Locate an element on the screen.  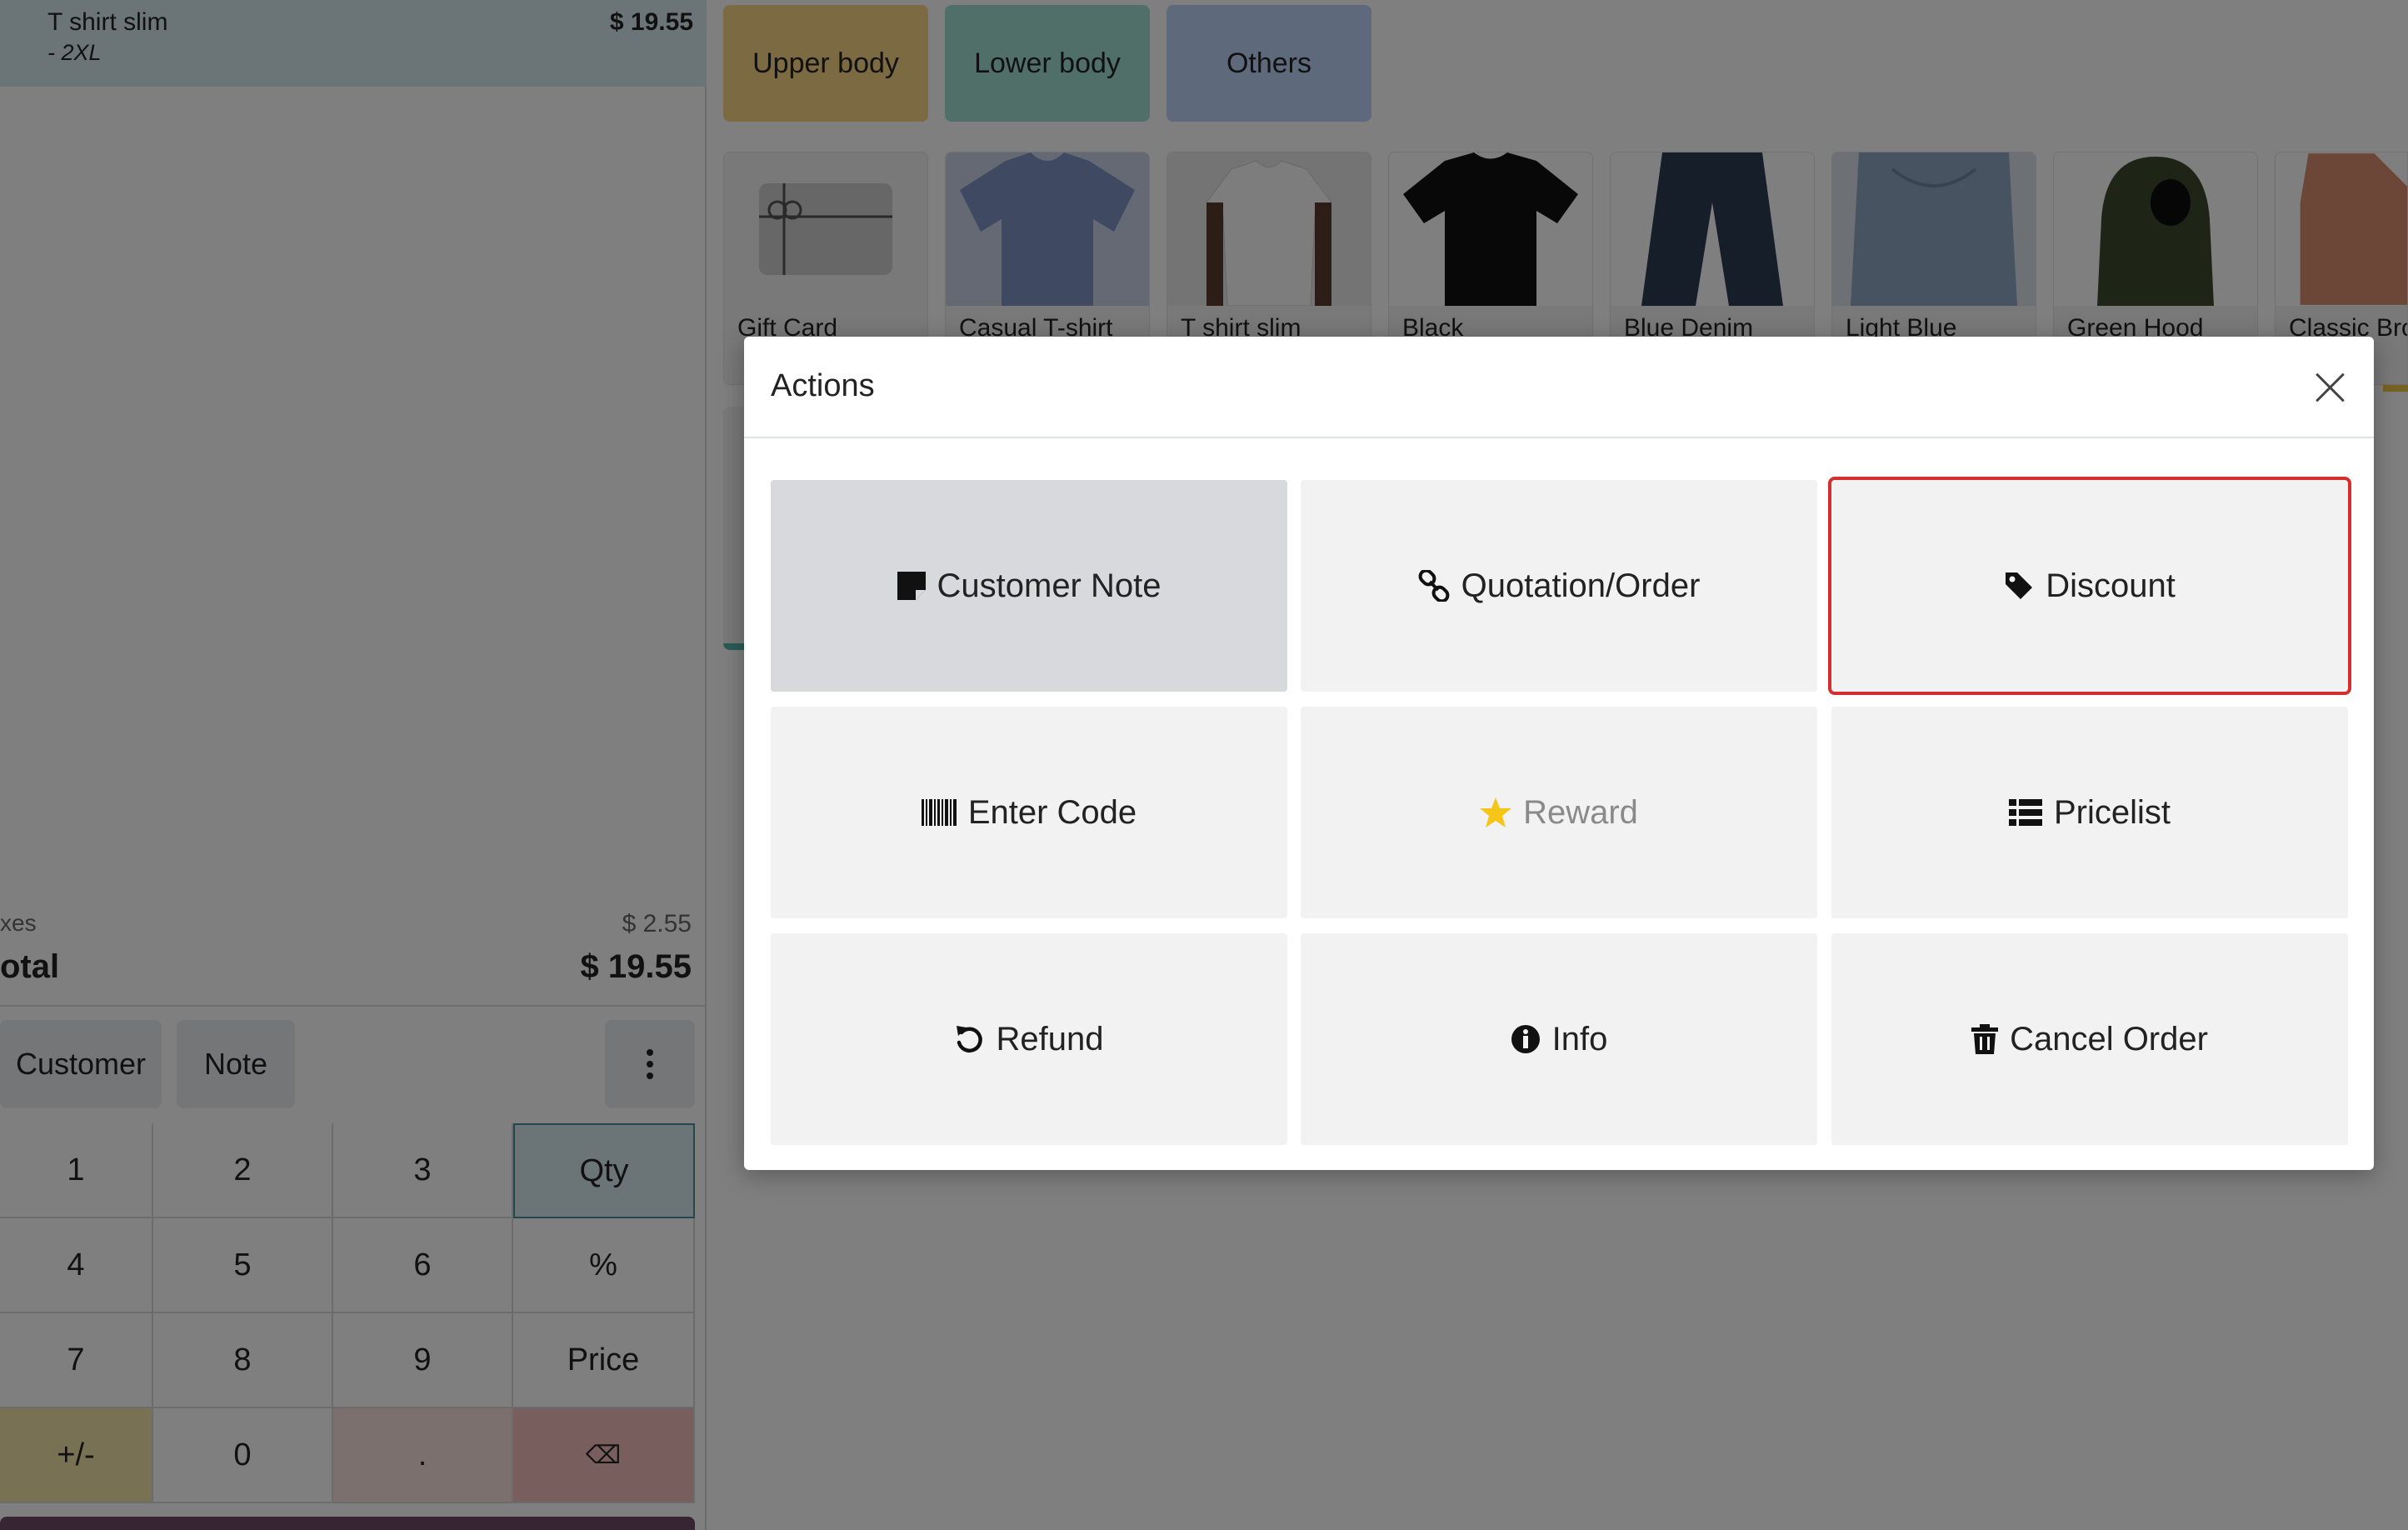
action-label: Pricelist is located at coordinates (2112, 812).